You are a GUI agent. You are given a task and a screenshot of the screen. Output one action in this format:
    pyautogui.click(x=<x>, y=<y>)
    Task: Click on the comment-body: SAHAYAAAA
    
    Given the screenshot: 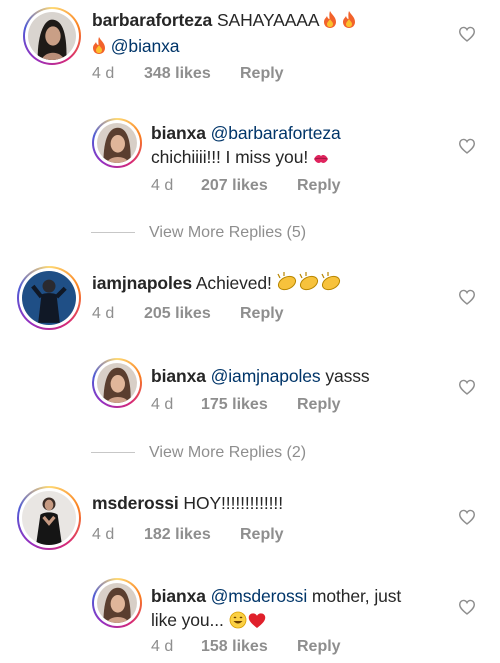 What is the action you would take?
    pyautogui.click(x=267, y=20)
    